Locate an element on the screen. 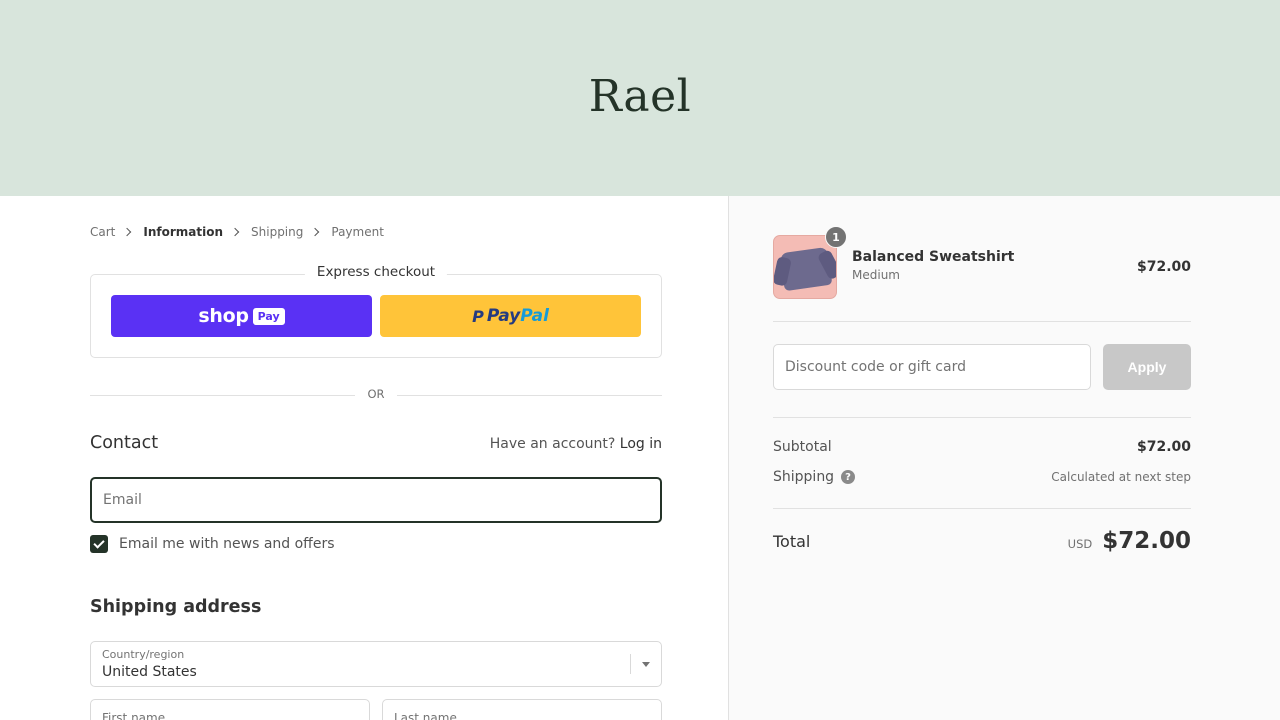 The image size is (1280, 720). shipping-address-heading: Shipping address is located at coordinates (176, 607).